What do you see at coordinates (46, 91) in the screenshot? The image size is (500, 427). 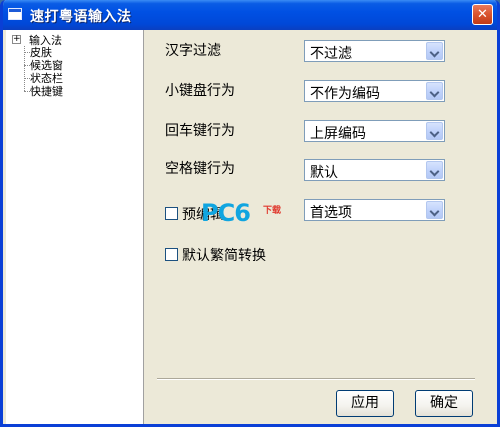 I see `tree-item-hotkeys: 快捷键` at bounding box center [46, 91].